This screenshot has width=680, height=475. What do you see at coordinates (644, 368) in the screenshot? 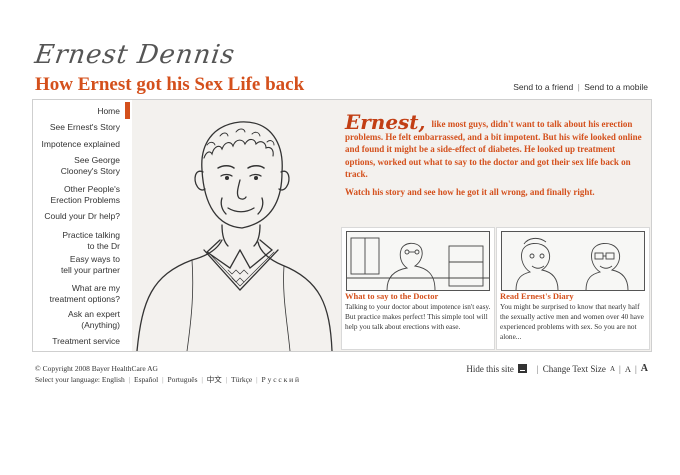
I see `text-size-large-button: A` at bounding box center [644, 368].